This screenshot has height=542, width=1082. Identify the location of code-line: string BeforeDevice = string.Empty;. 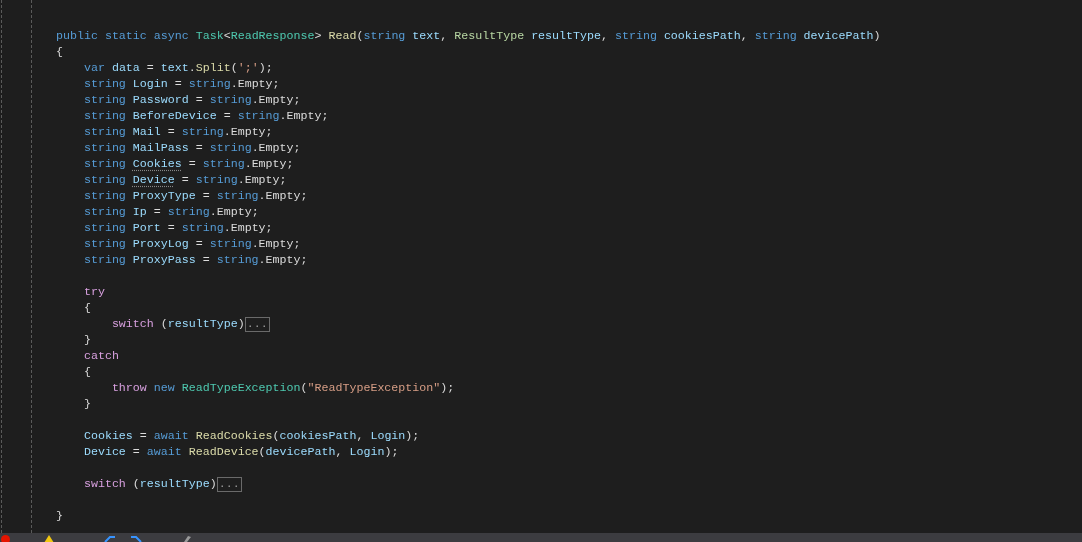
(205, 116).